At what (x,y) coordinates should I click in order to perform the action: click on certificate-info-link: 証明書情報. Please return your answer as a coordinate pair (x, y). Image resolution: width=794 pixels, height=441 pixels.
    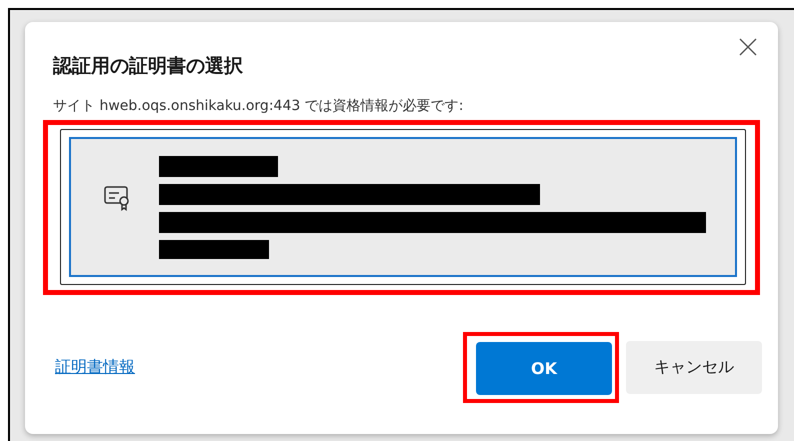
    Looking at the image, I should click on (95, 367).